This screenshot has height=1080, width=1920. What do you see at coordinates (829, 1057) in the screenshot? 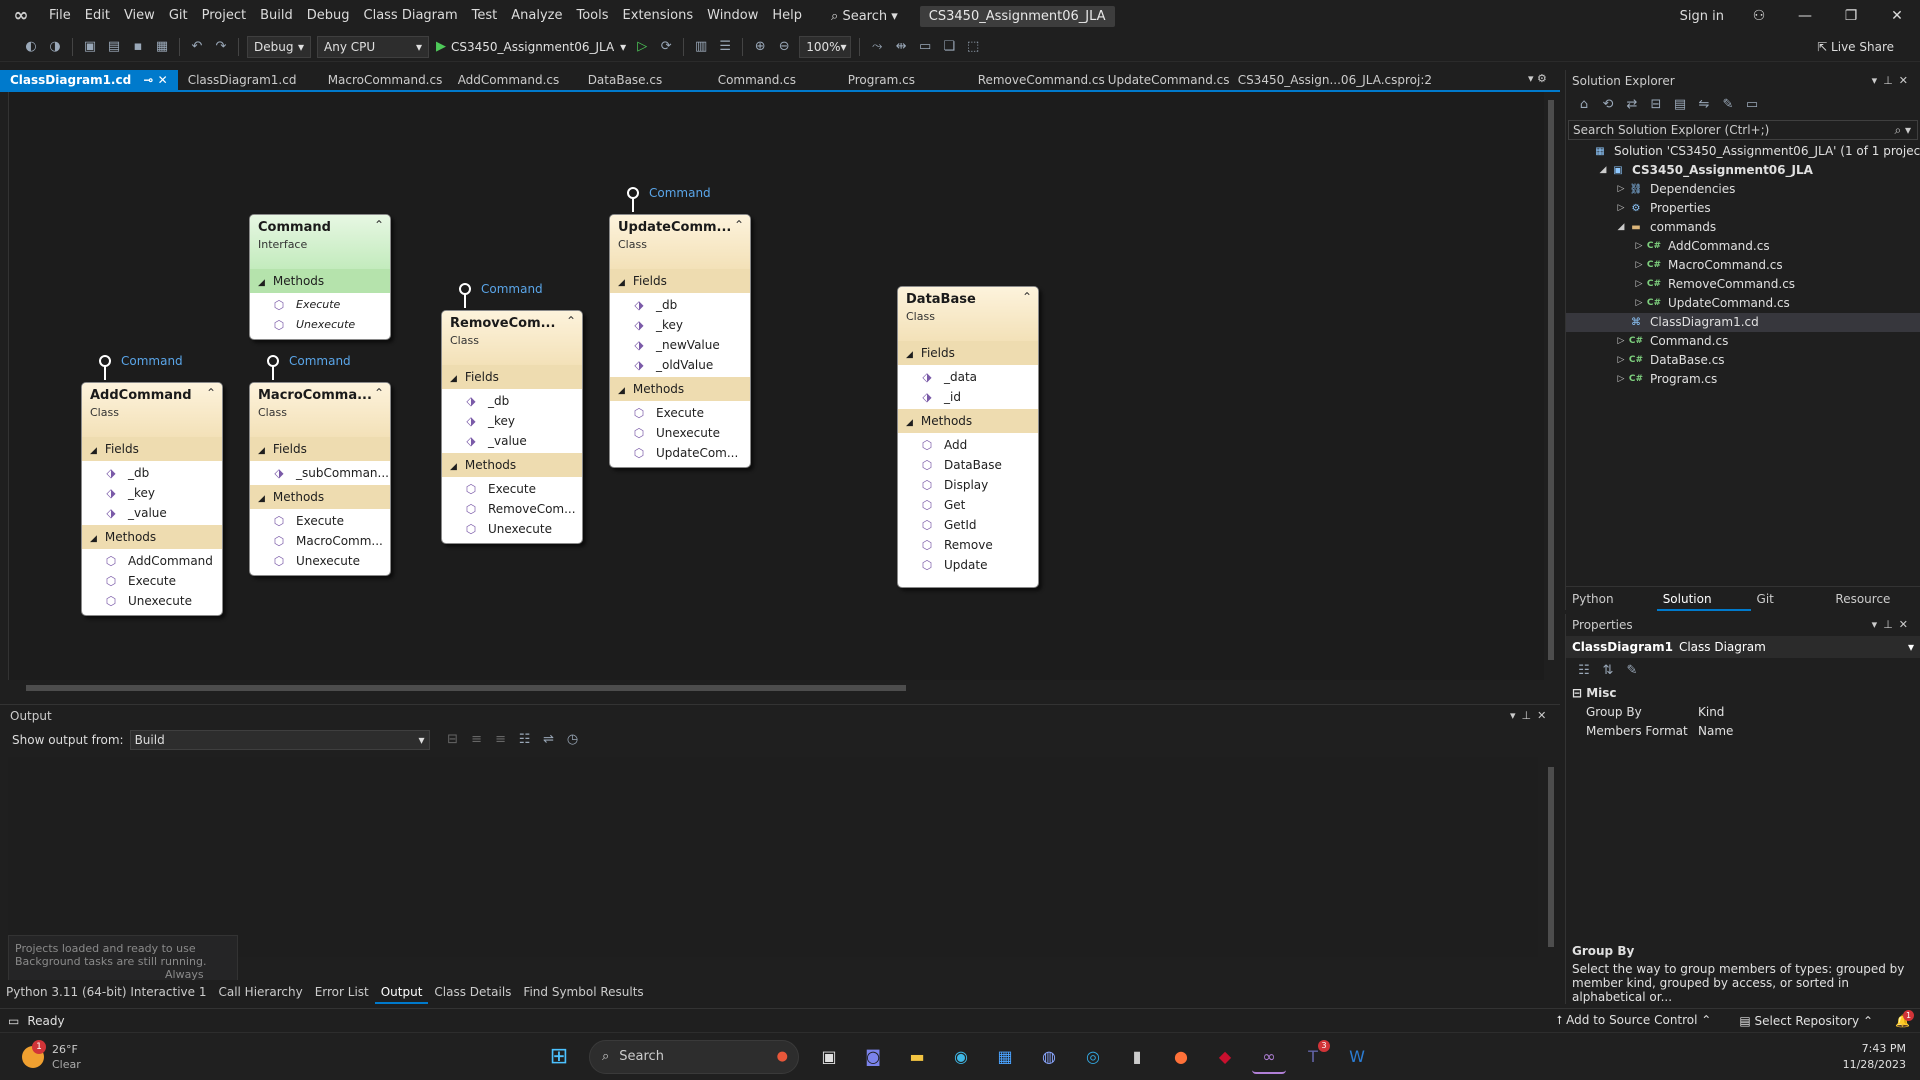
I see `task-view-icon: ▣` at bounding box center [829, 1057].